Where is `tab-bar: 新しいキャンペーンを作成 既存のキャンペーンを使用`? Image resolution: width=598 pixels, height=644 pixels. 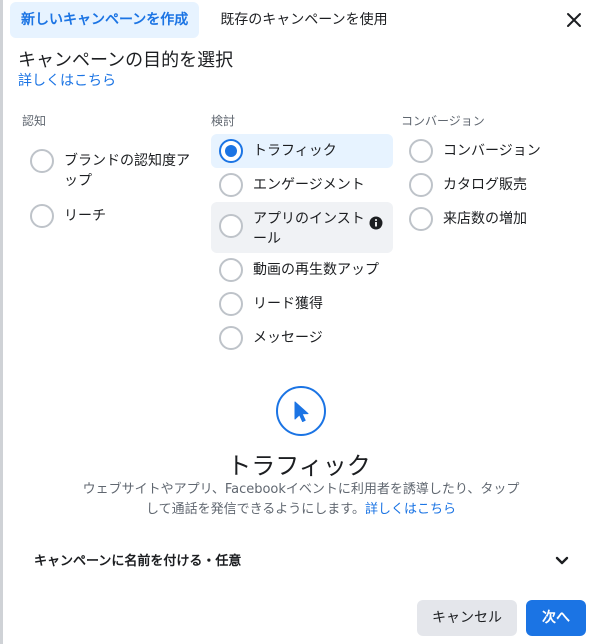
tab-bar: 新しいキャンペーンを作成 既存のキャンペーンを使用 is located at coordinates (204, 20).